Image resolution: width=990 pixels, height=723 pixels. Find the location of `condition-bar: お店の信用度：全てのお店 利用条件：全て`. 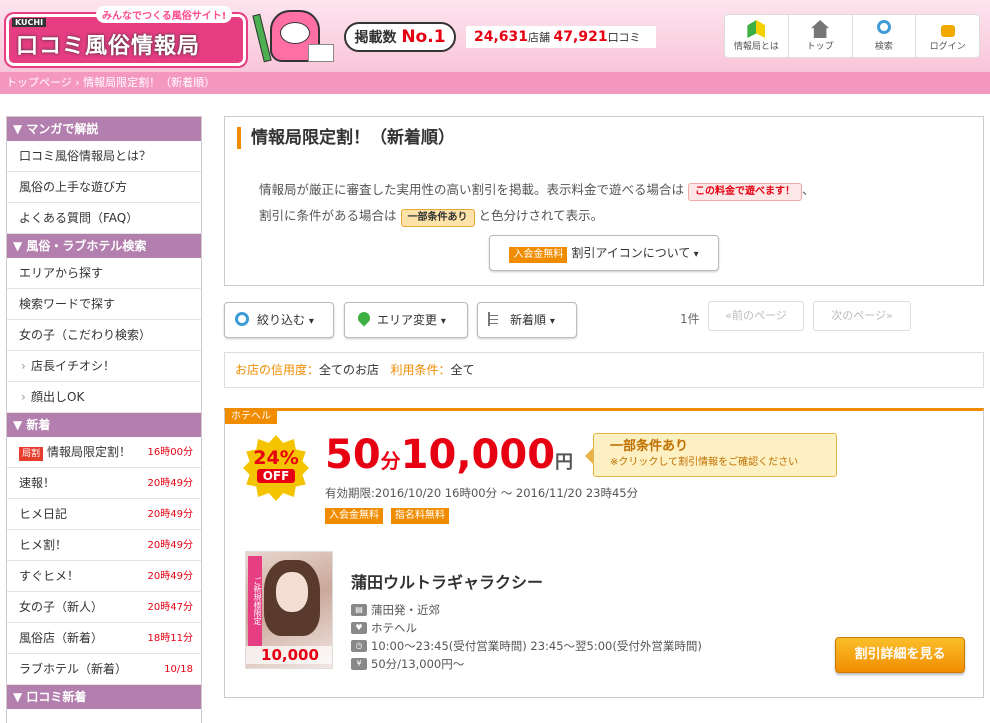

condition-bar: お店の信用度：全てのお店 利用条件：全て is located at coordinates (604, 370).